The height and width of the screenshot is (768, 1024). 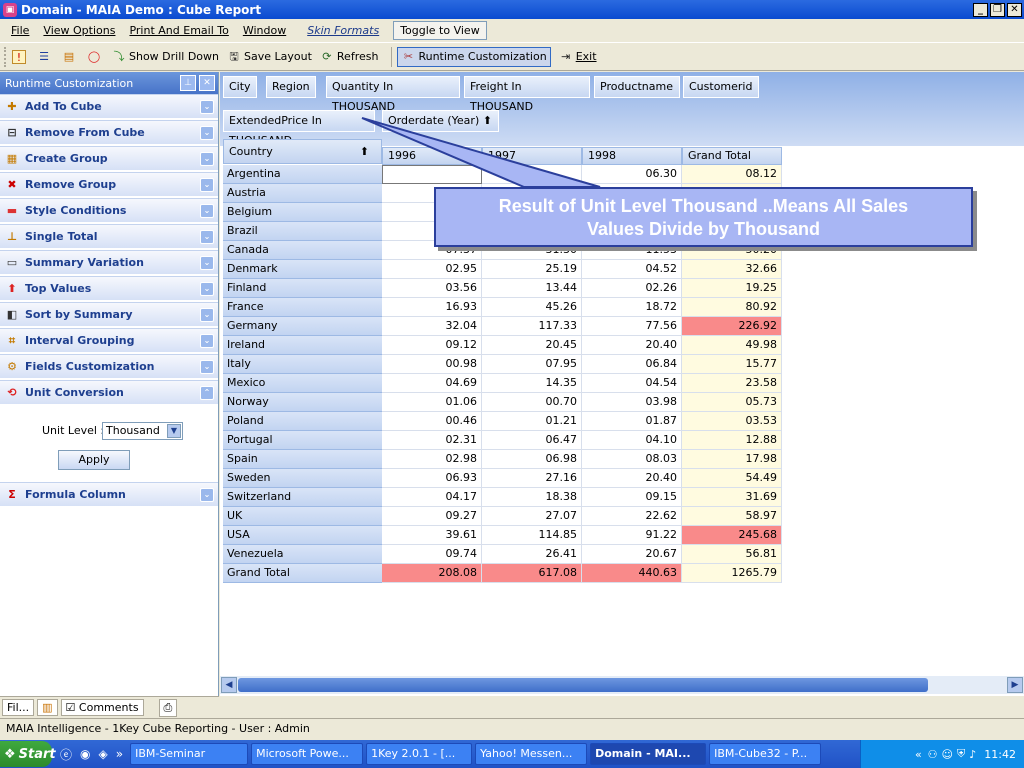 What do you see at coordinates (632, 402) in the screenshot?
I see `table-cell: 03.98` at bounding box center [632, 402].